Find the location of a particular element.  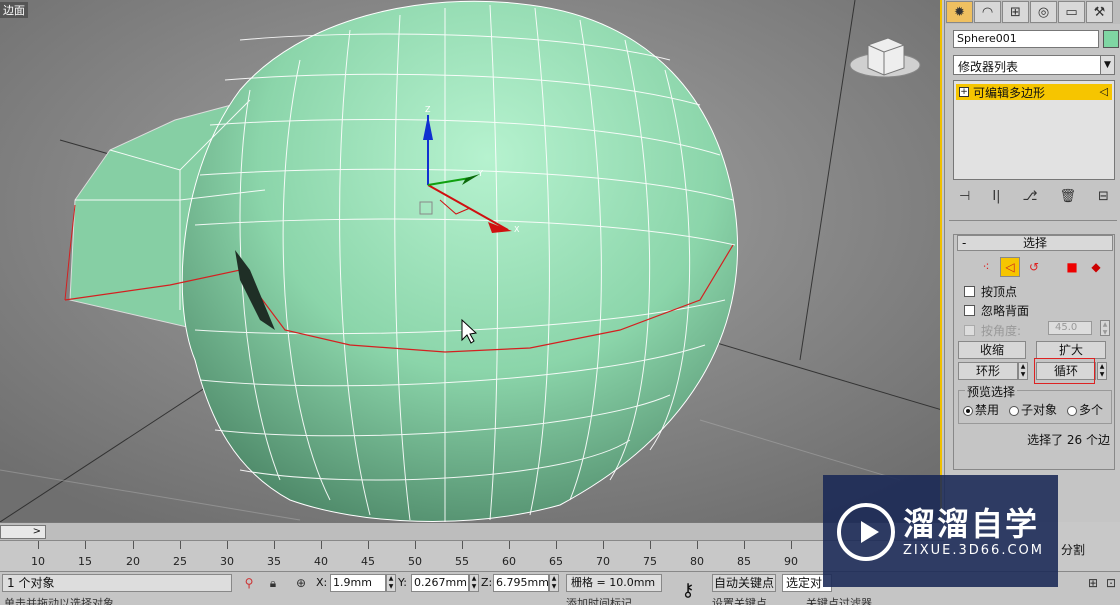

shrink-button: 收缩 is located at coordinates (992, 350).